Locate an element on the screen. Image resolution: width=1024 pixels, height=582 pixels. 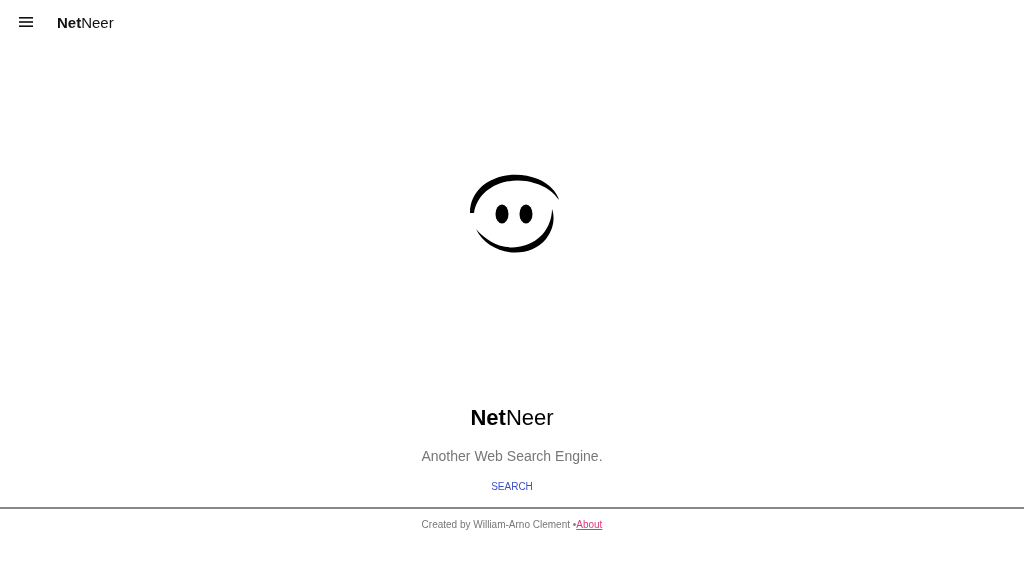
tagline: Another Web Search Engine. is located at coordinates (512, 456).